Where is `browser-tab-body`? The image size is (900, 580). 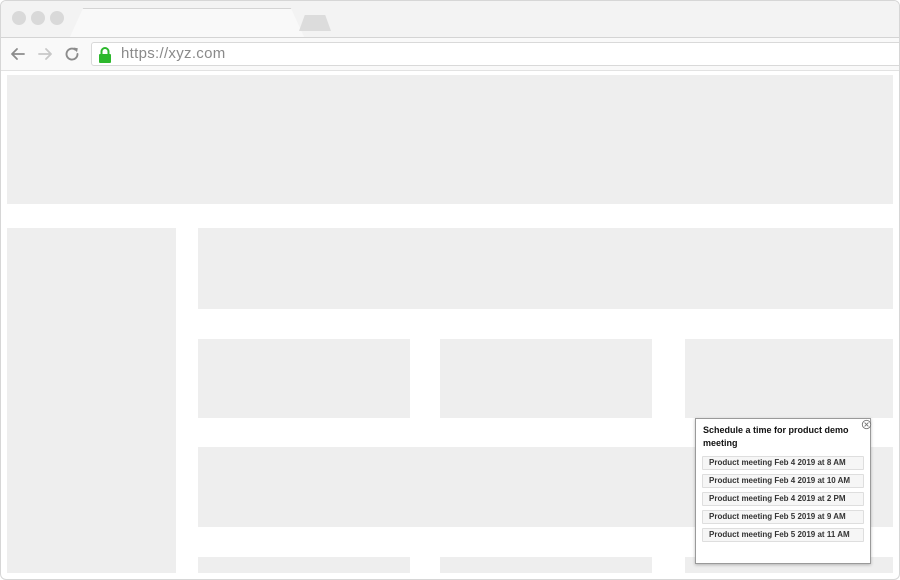
browser-tab-body is located at coordinates (186, 24).